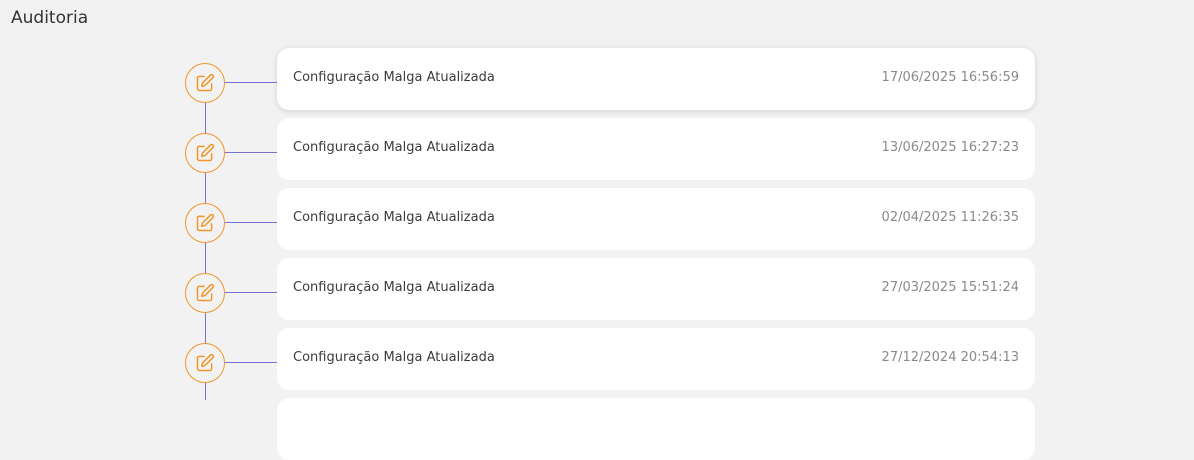 The image size is (1194, 460). What do you see at coordinates (656, 429) in the screenshot?
I see `audit-card` at bounding box center [656, 429].